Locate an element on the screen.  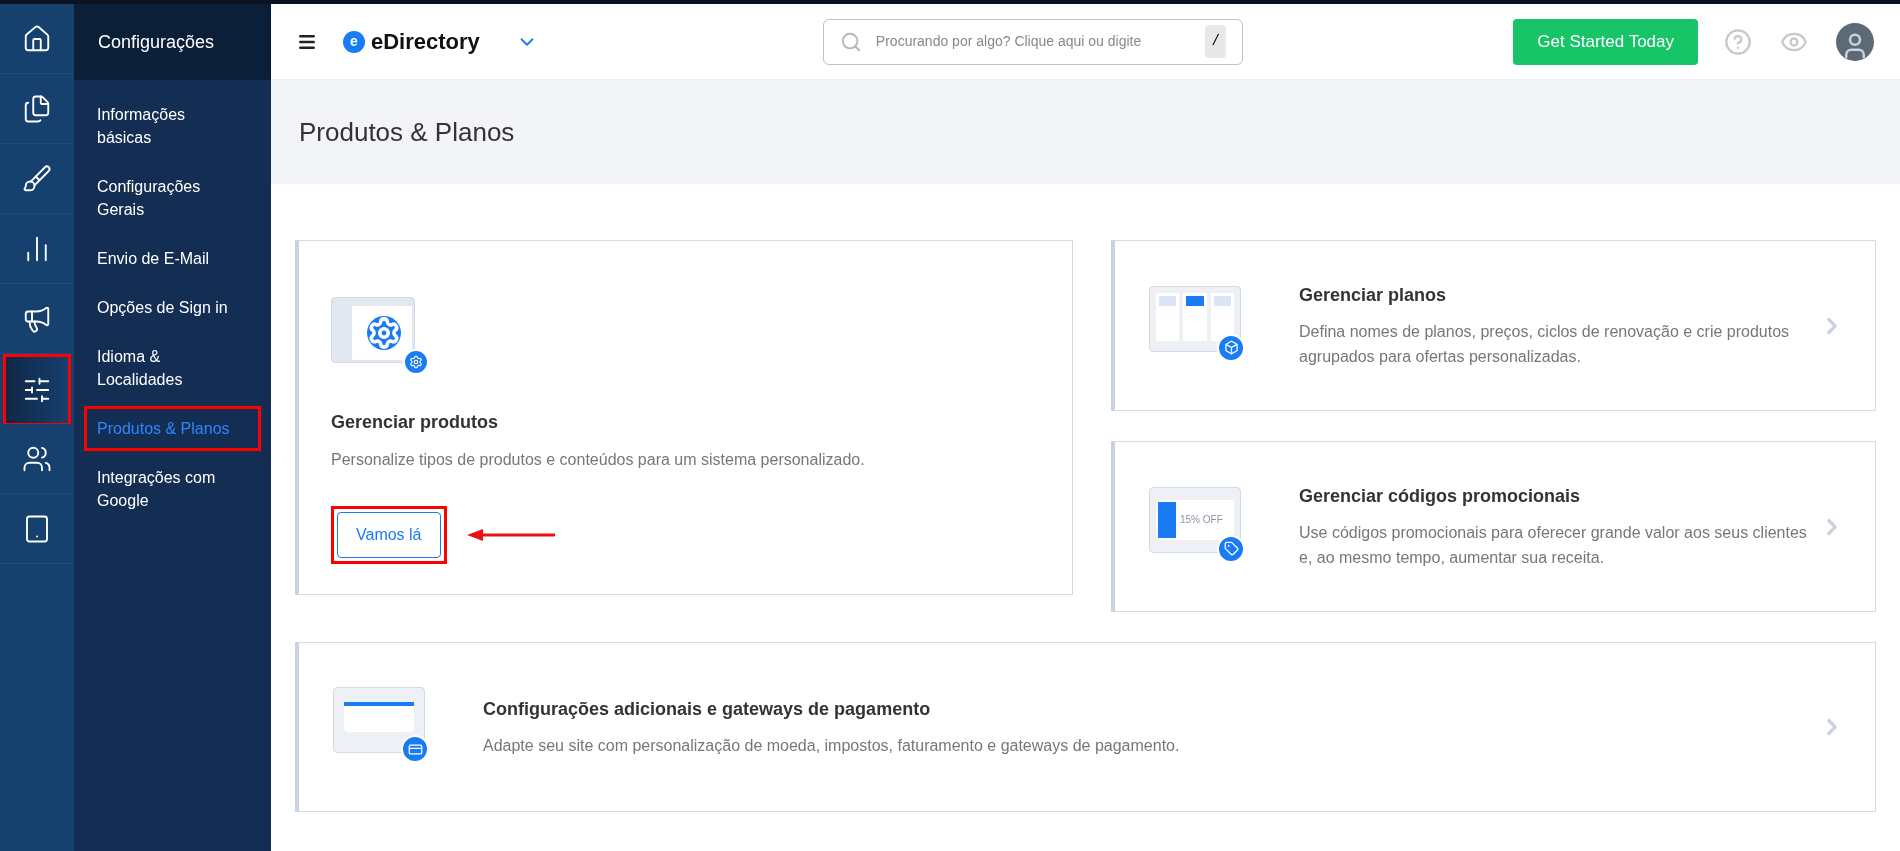
card-title: Gerenciar produtos is located at coordinates (415, 422).